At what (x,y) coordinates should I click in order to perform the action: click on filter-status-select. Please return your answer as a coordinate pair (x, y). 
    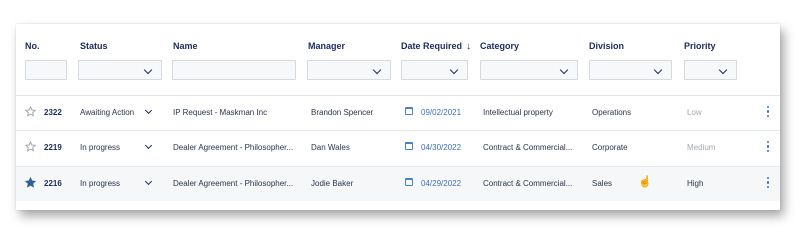
    Looking at the image, I should click on (120, 70).